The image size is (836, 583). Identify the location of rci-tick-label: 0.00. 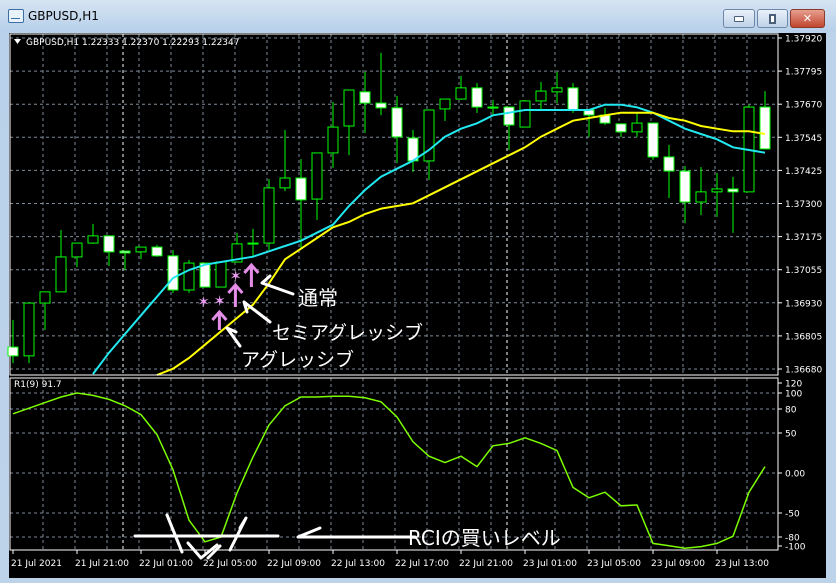
(795, 475).